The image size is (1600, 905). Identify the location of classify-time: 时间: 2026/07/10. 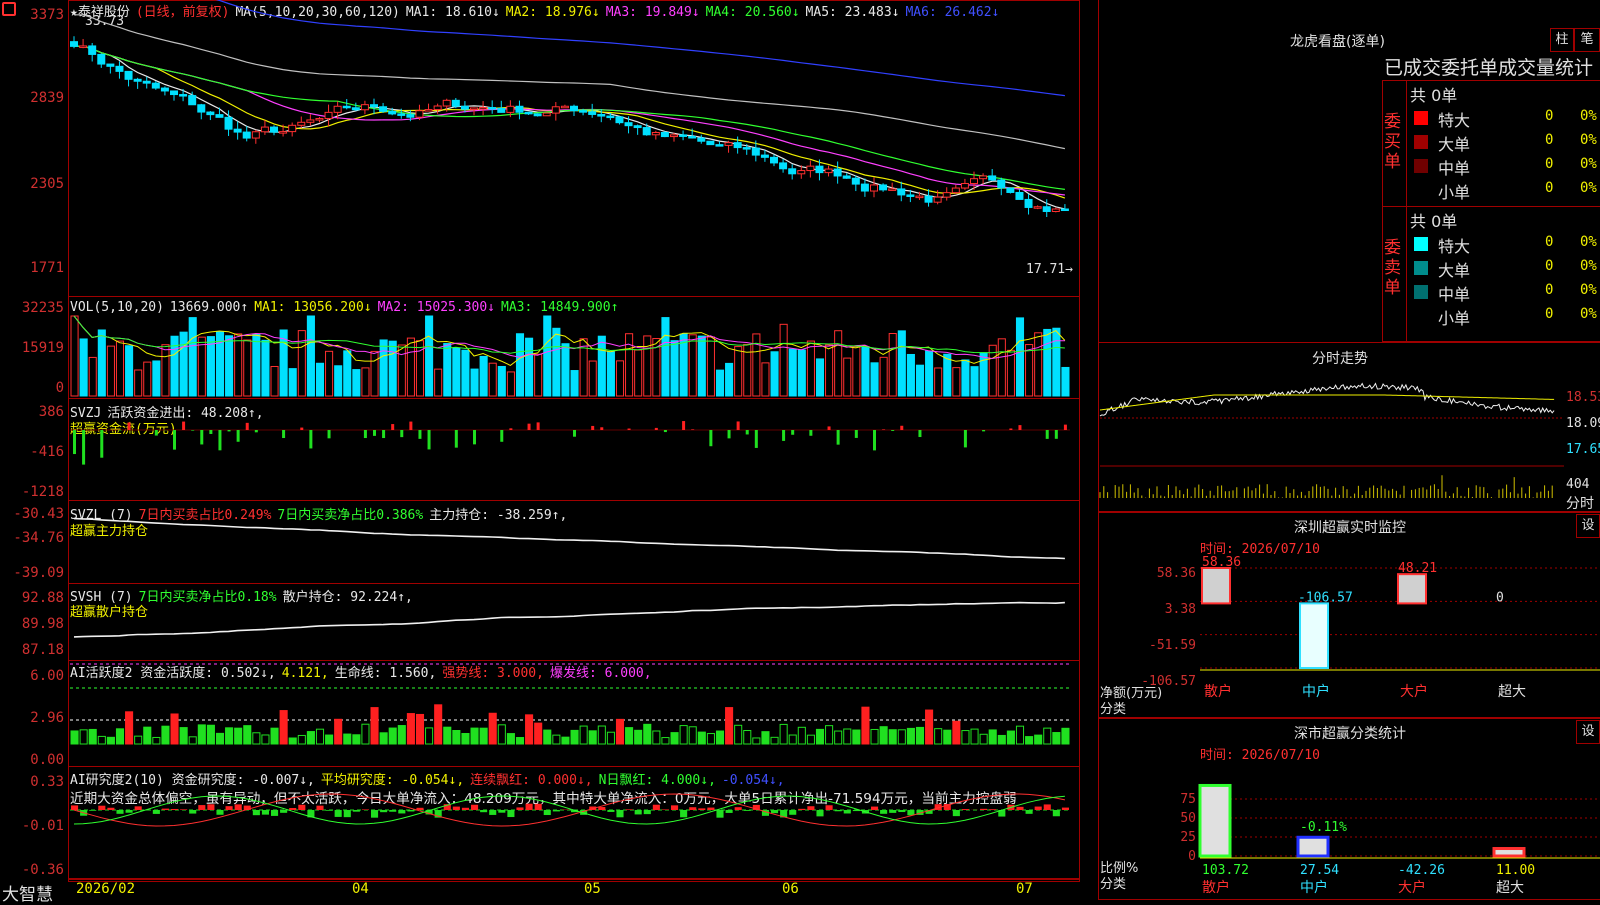
(1260, 753).